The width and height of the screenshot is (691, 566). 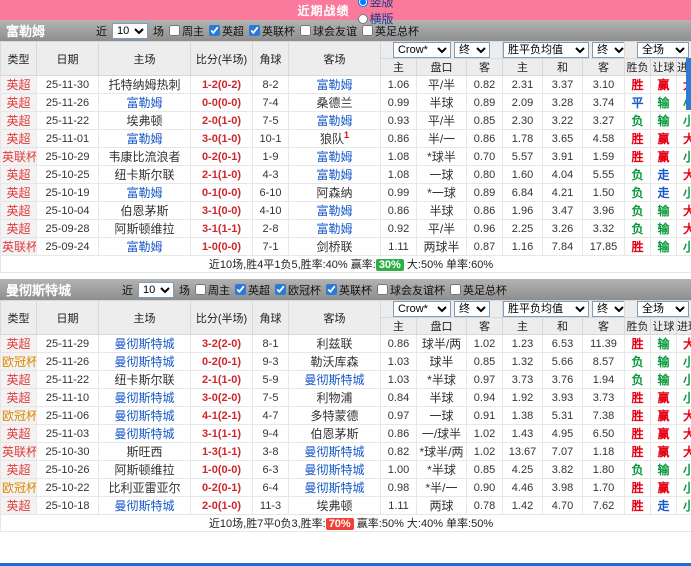 I want to click on scrollbar-thumb, so click(x=688, y=84).